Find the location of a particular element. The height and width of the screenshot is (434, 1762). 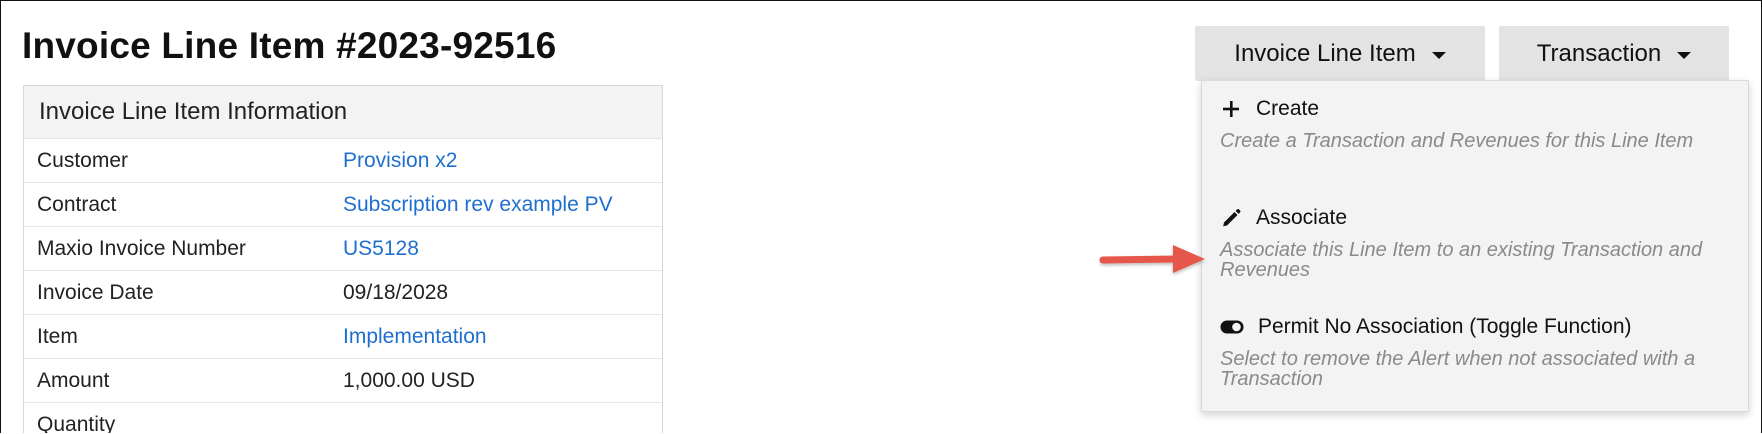

info-row-item: Item Implementation is located at coordinates (343, 337).